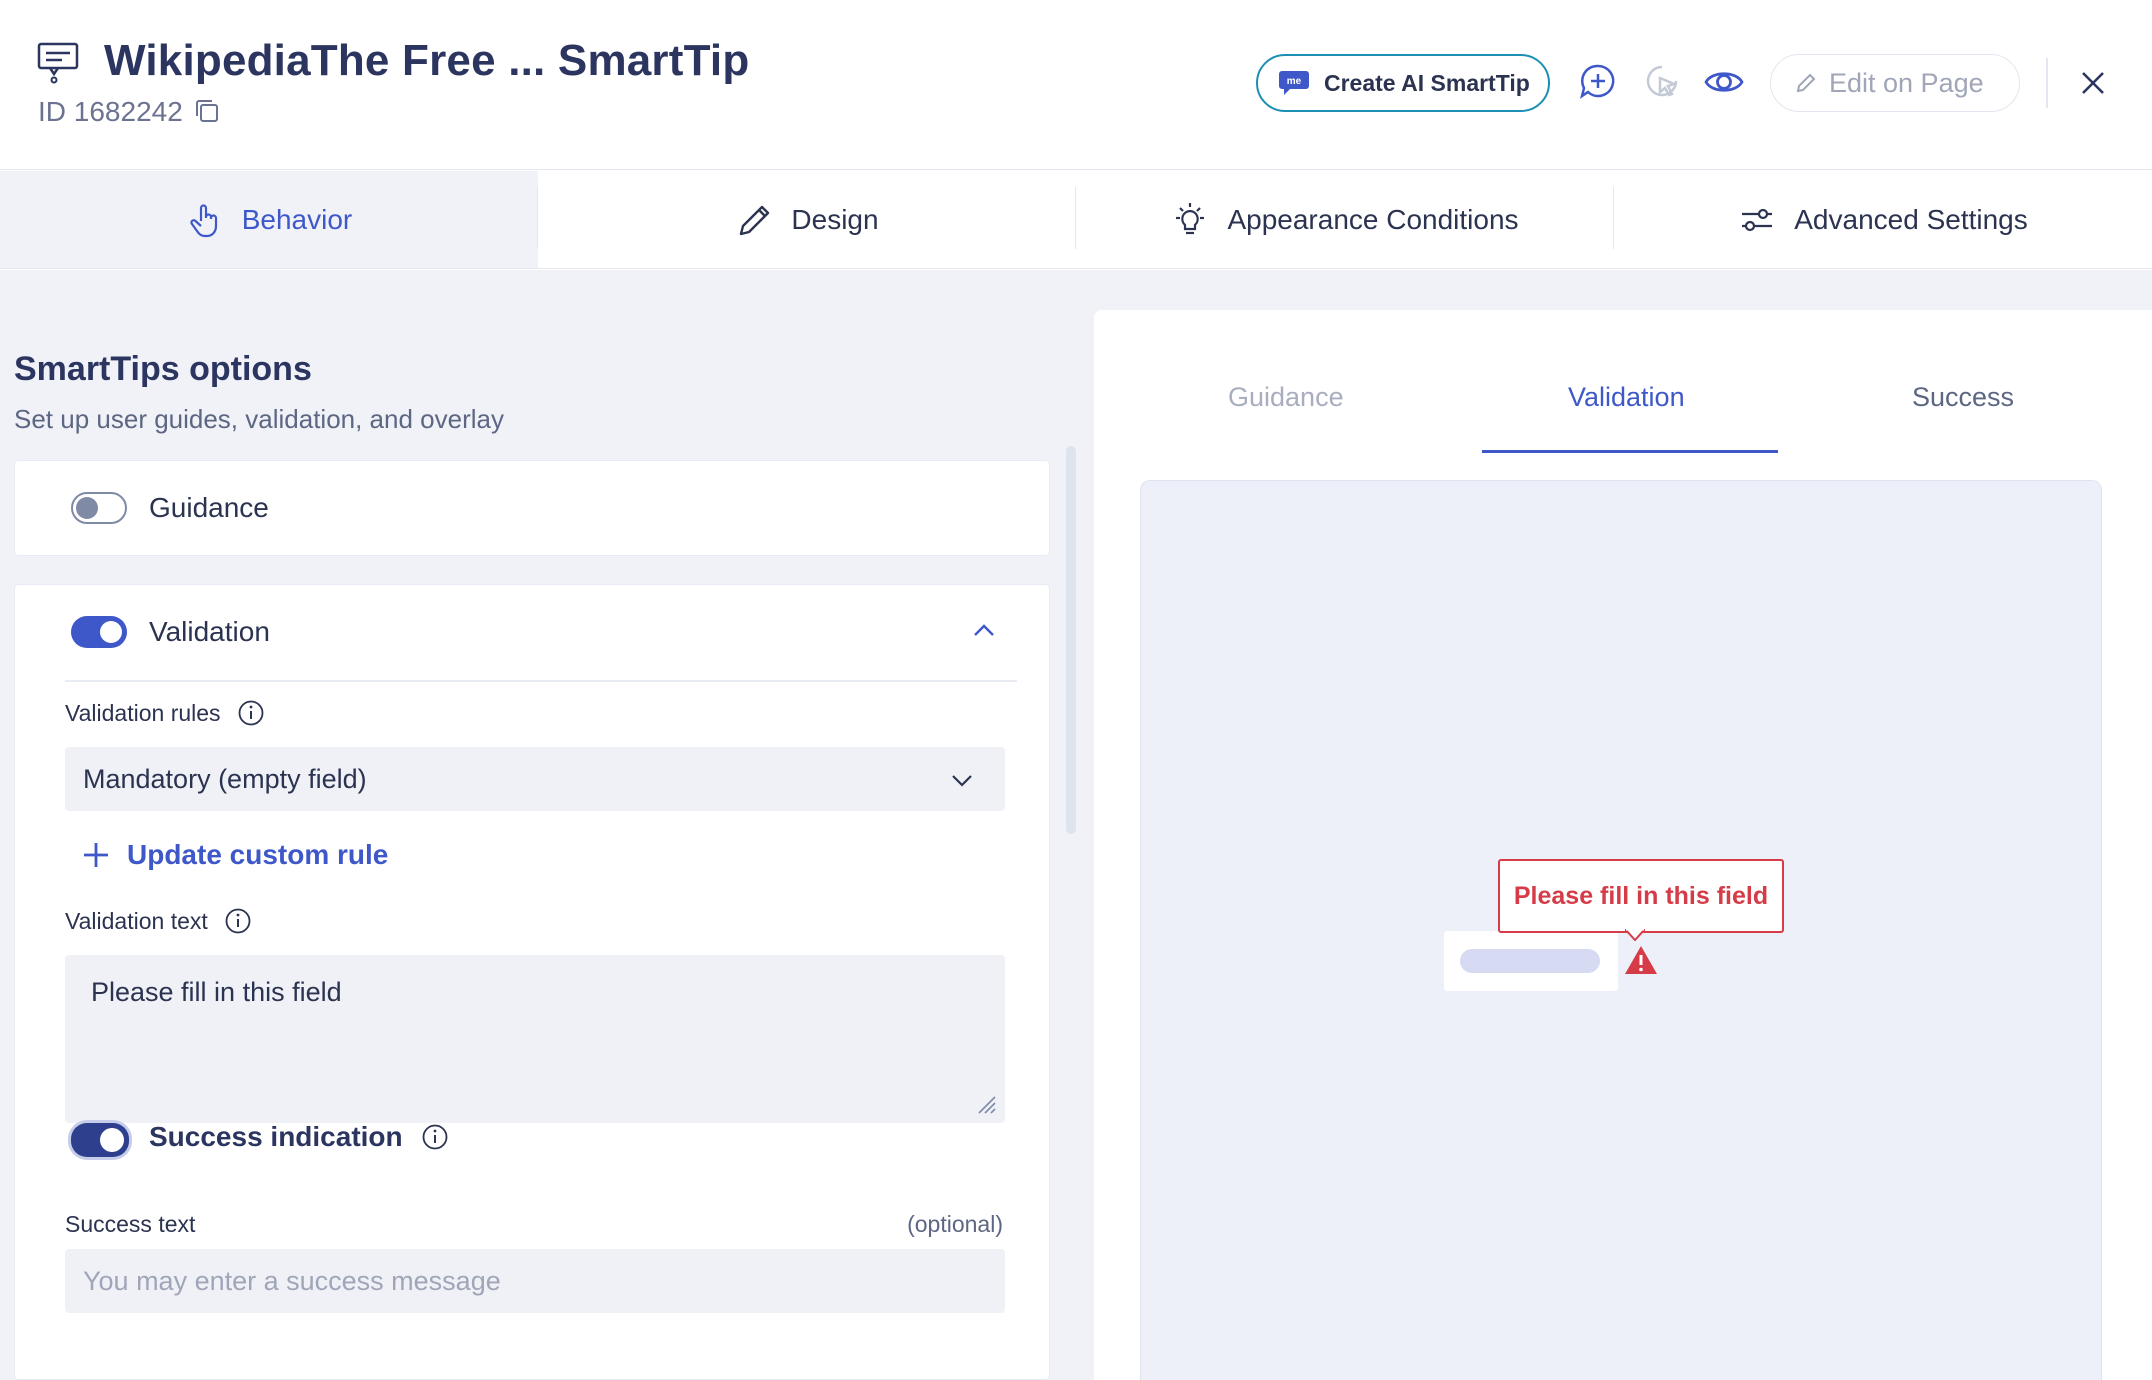 The width and height of the screenshot is (2152, 1380). Describe the element at coordinates (532, 508) in the screenshot. I see `guidance-card: Guidance` at that location.